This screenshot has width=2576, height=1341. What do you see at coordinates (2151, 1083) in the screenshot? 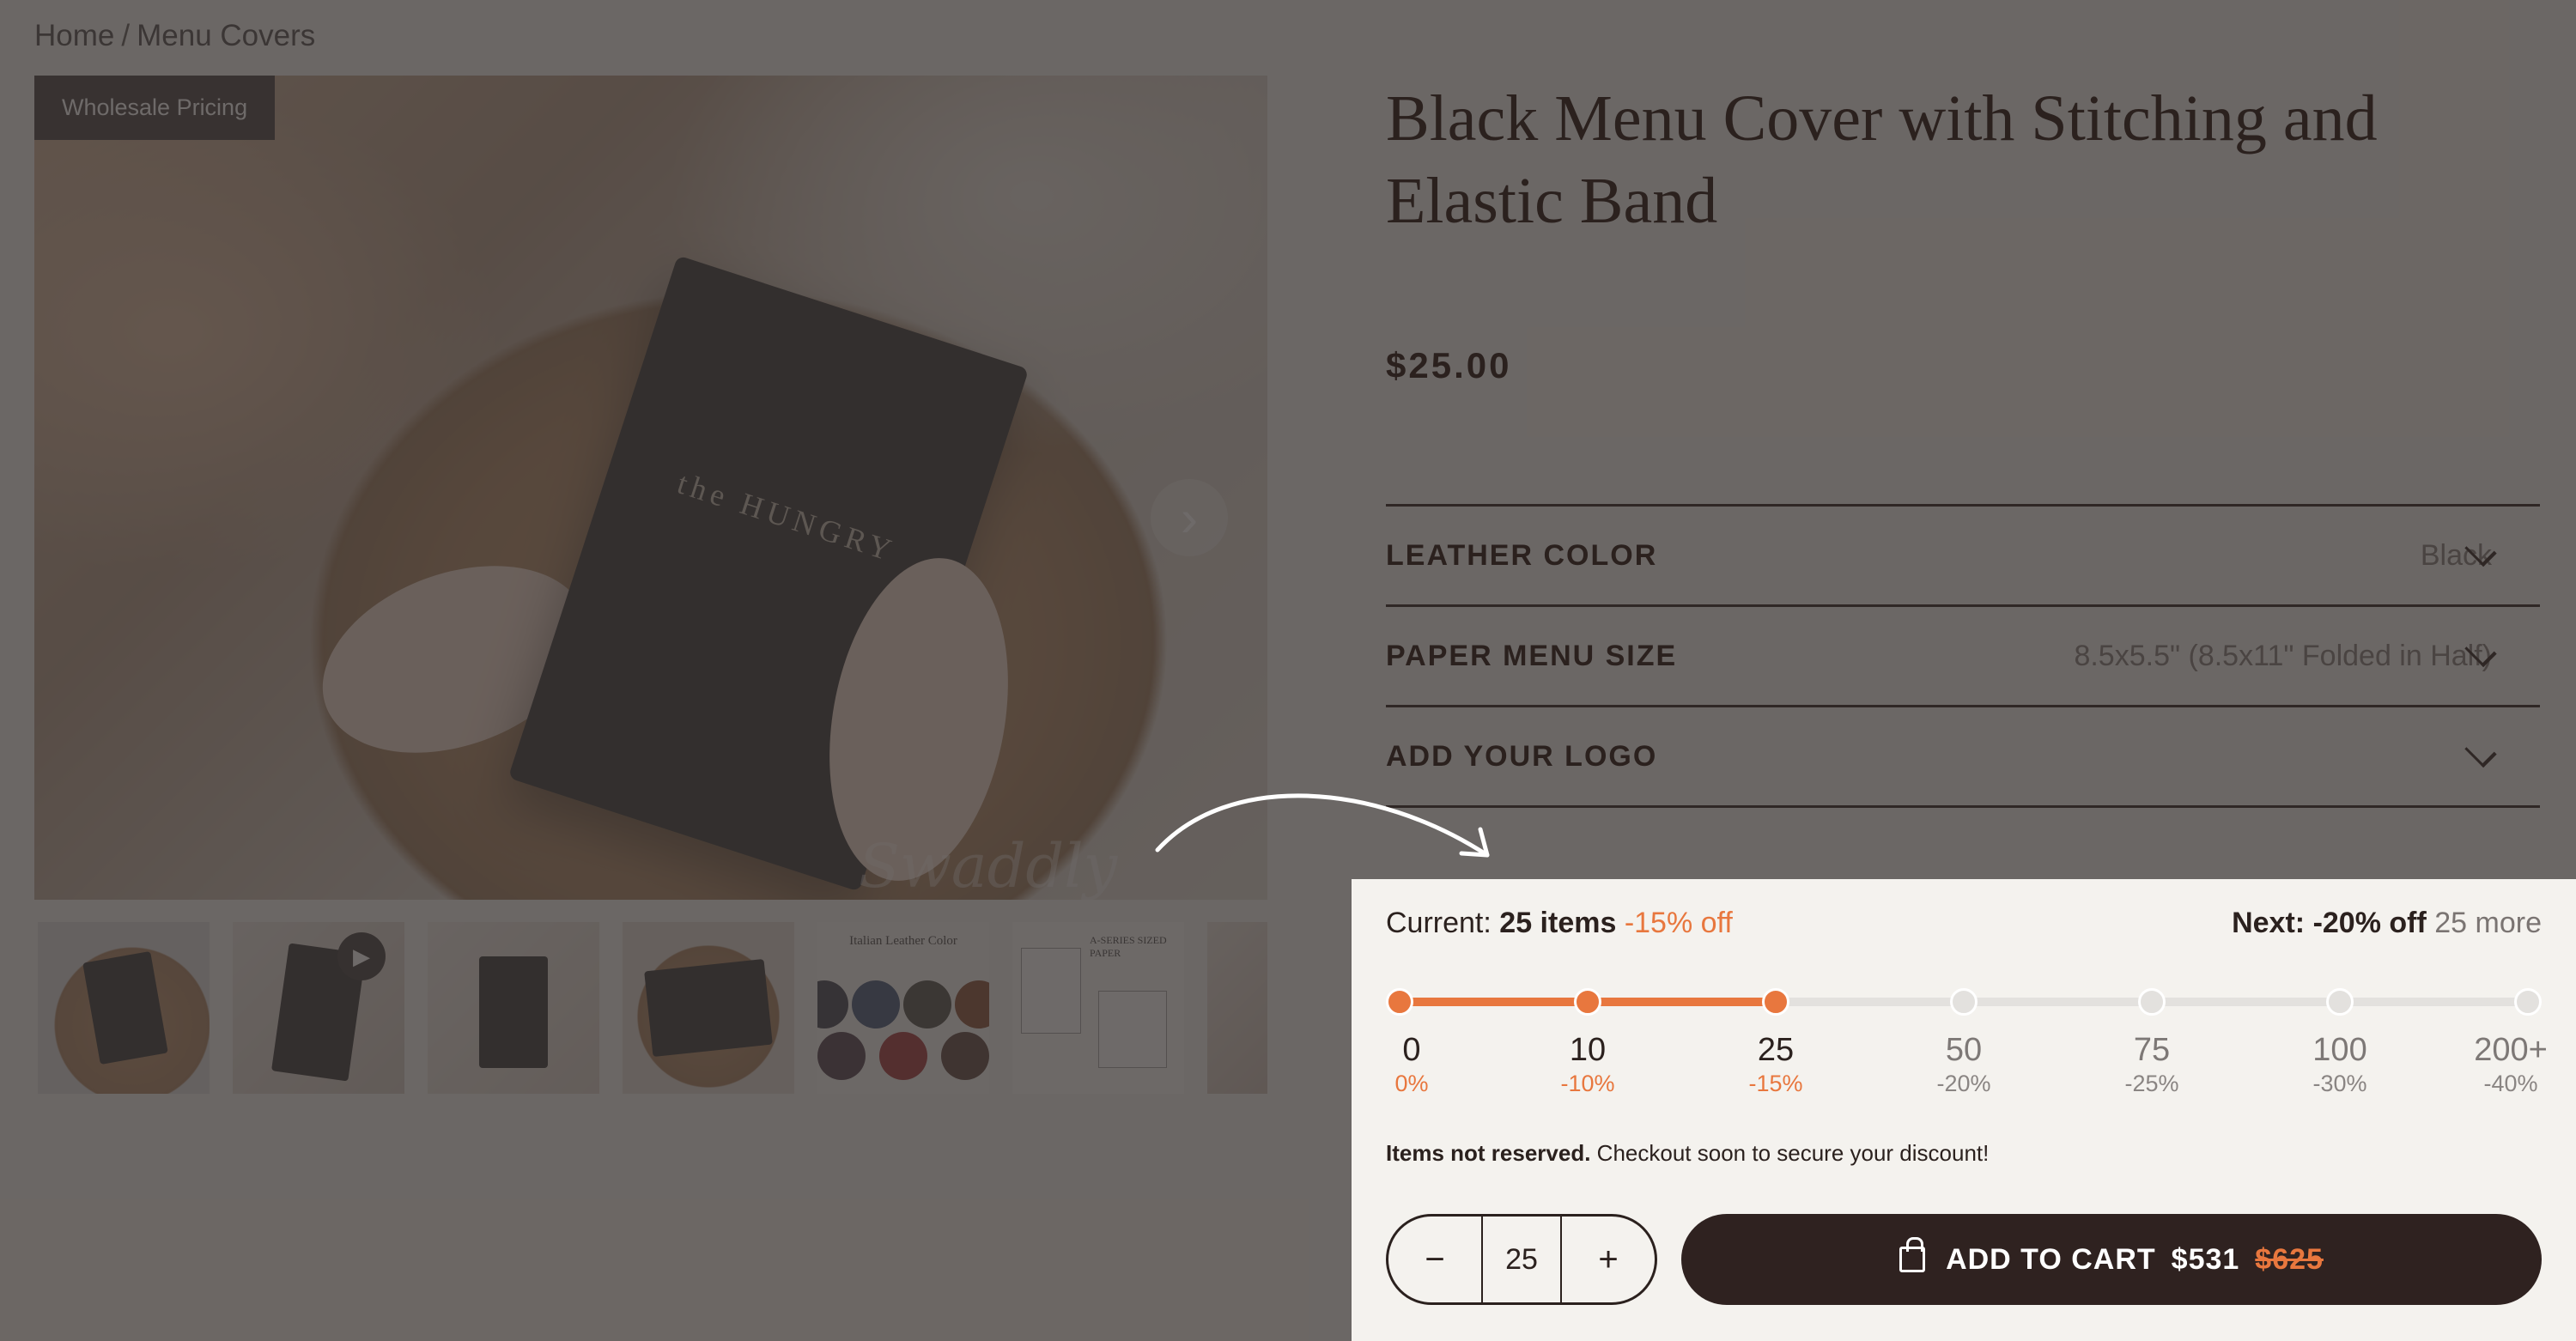
I see `tier-percent: -25%` at bounding box center [2151, 1083].